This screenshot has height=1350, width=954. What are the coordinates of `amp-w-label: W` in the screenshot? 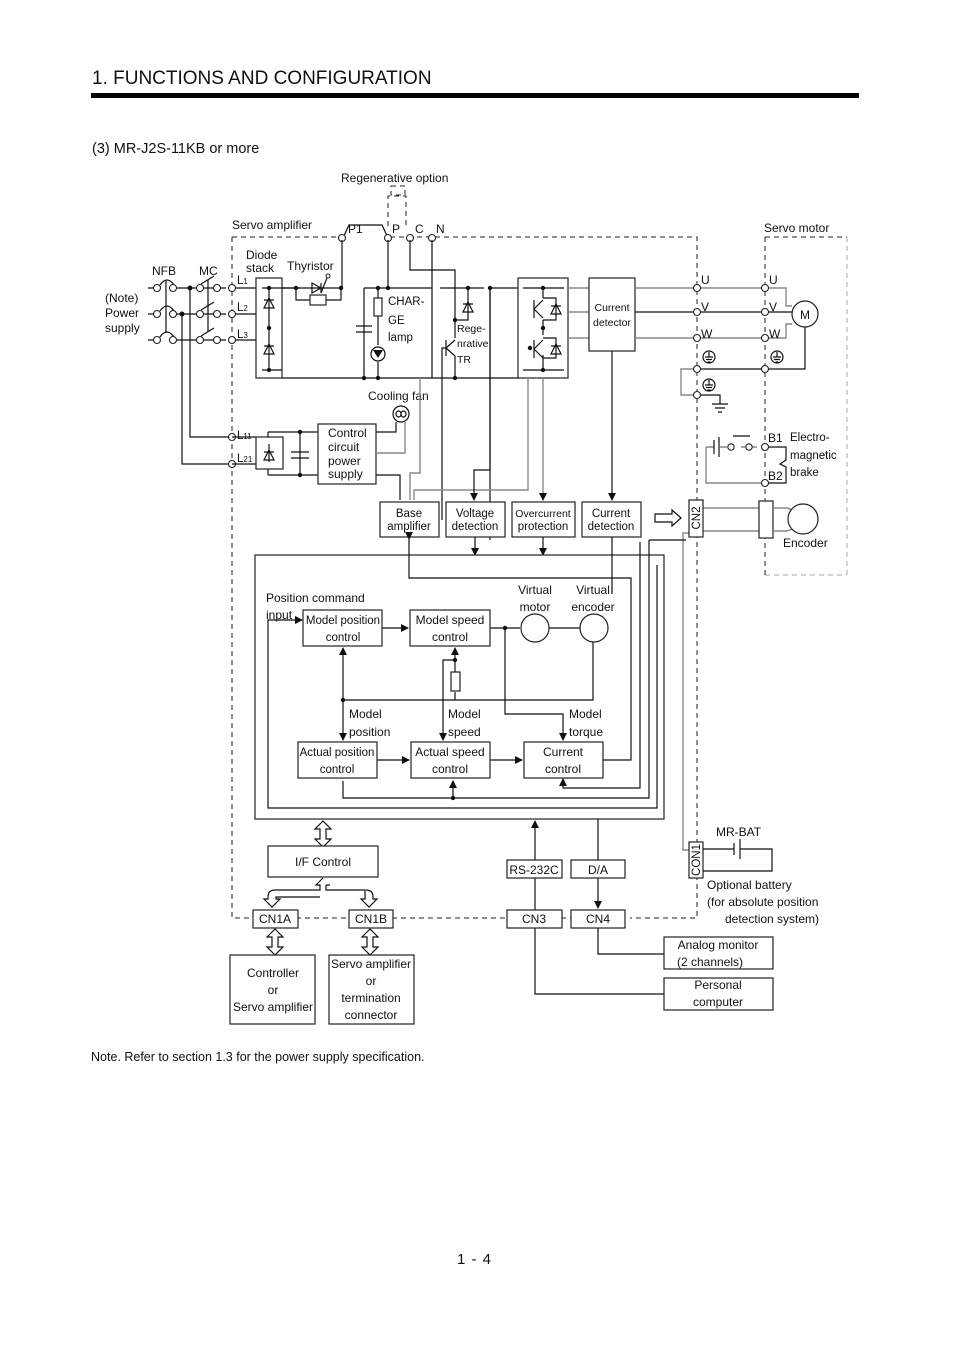 It's located at (707, 334).